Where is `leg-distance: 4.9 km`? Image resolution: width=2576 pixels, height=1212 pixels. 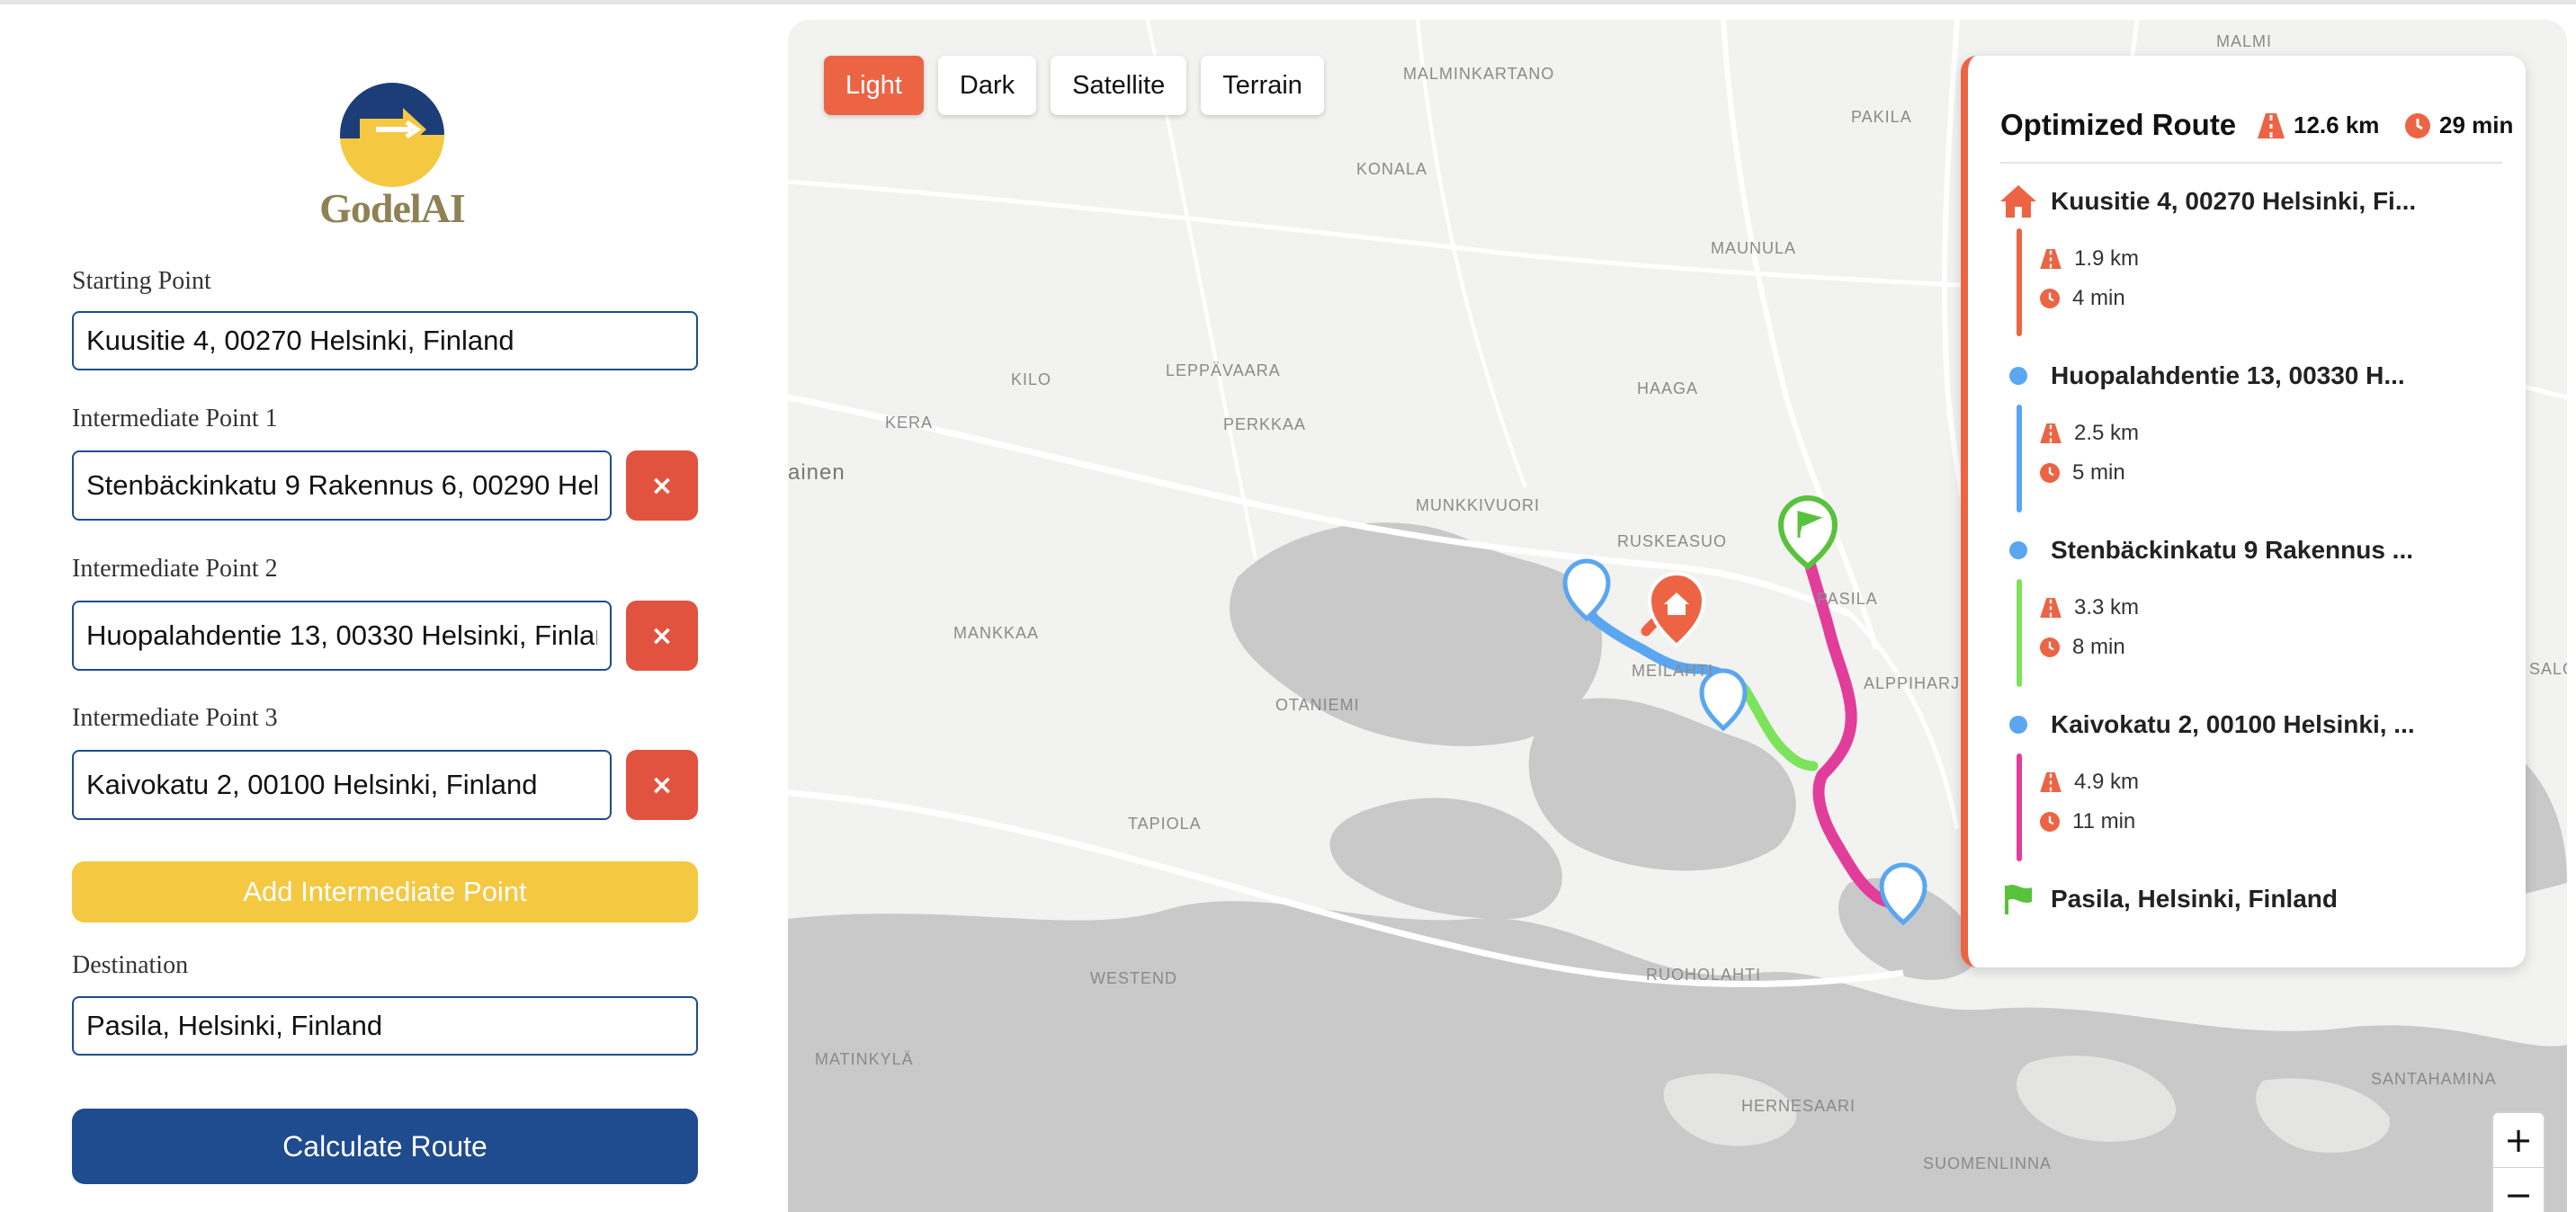
leg-distance: 4.9 km is located at coordinates (2107, 782).